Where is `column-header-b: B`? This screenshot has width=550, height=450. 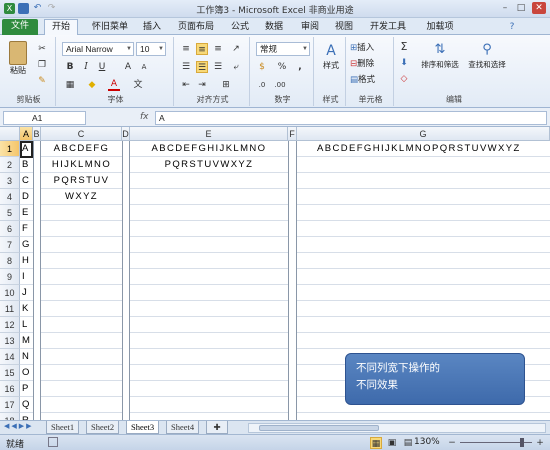
column-header-b: B is located at coordinates (37, 134).